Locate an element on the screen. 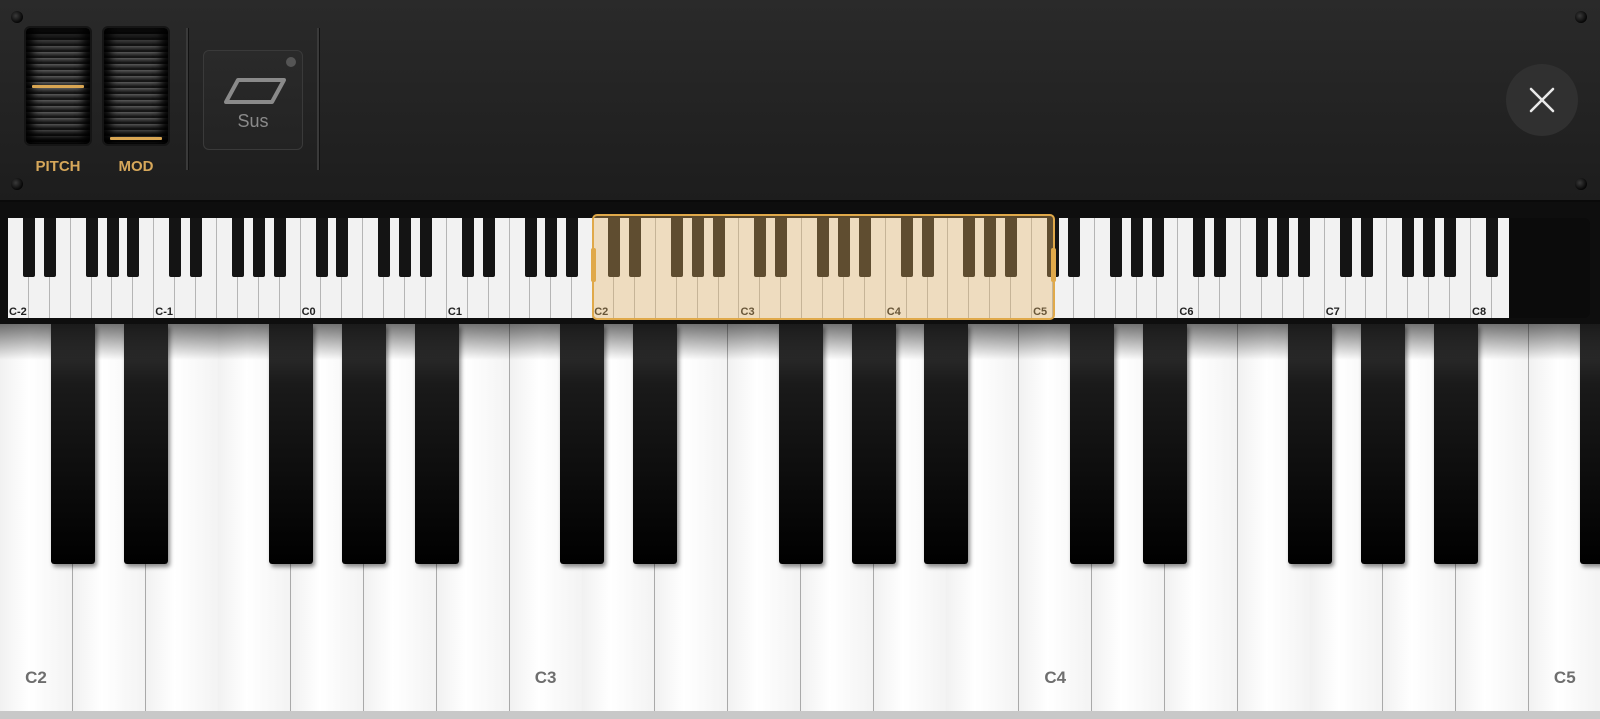 The height and width of the screenshot is (719, 1600). mini-octave-label: C-1 is located at coordinates (164, 312).